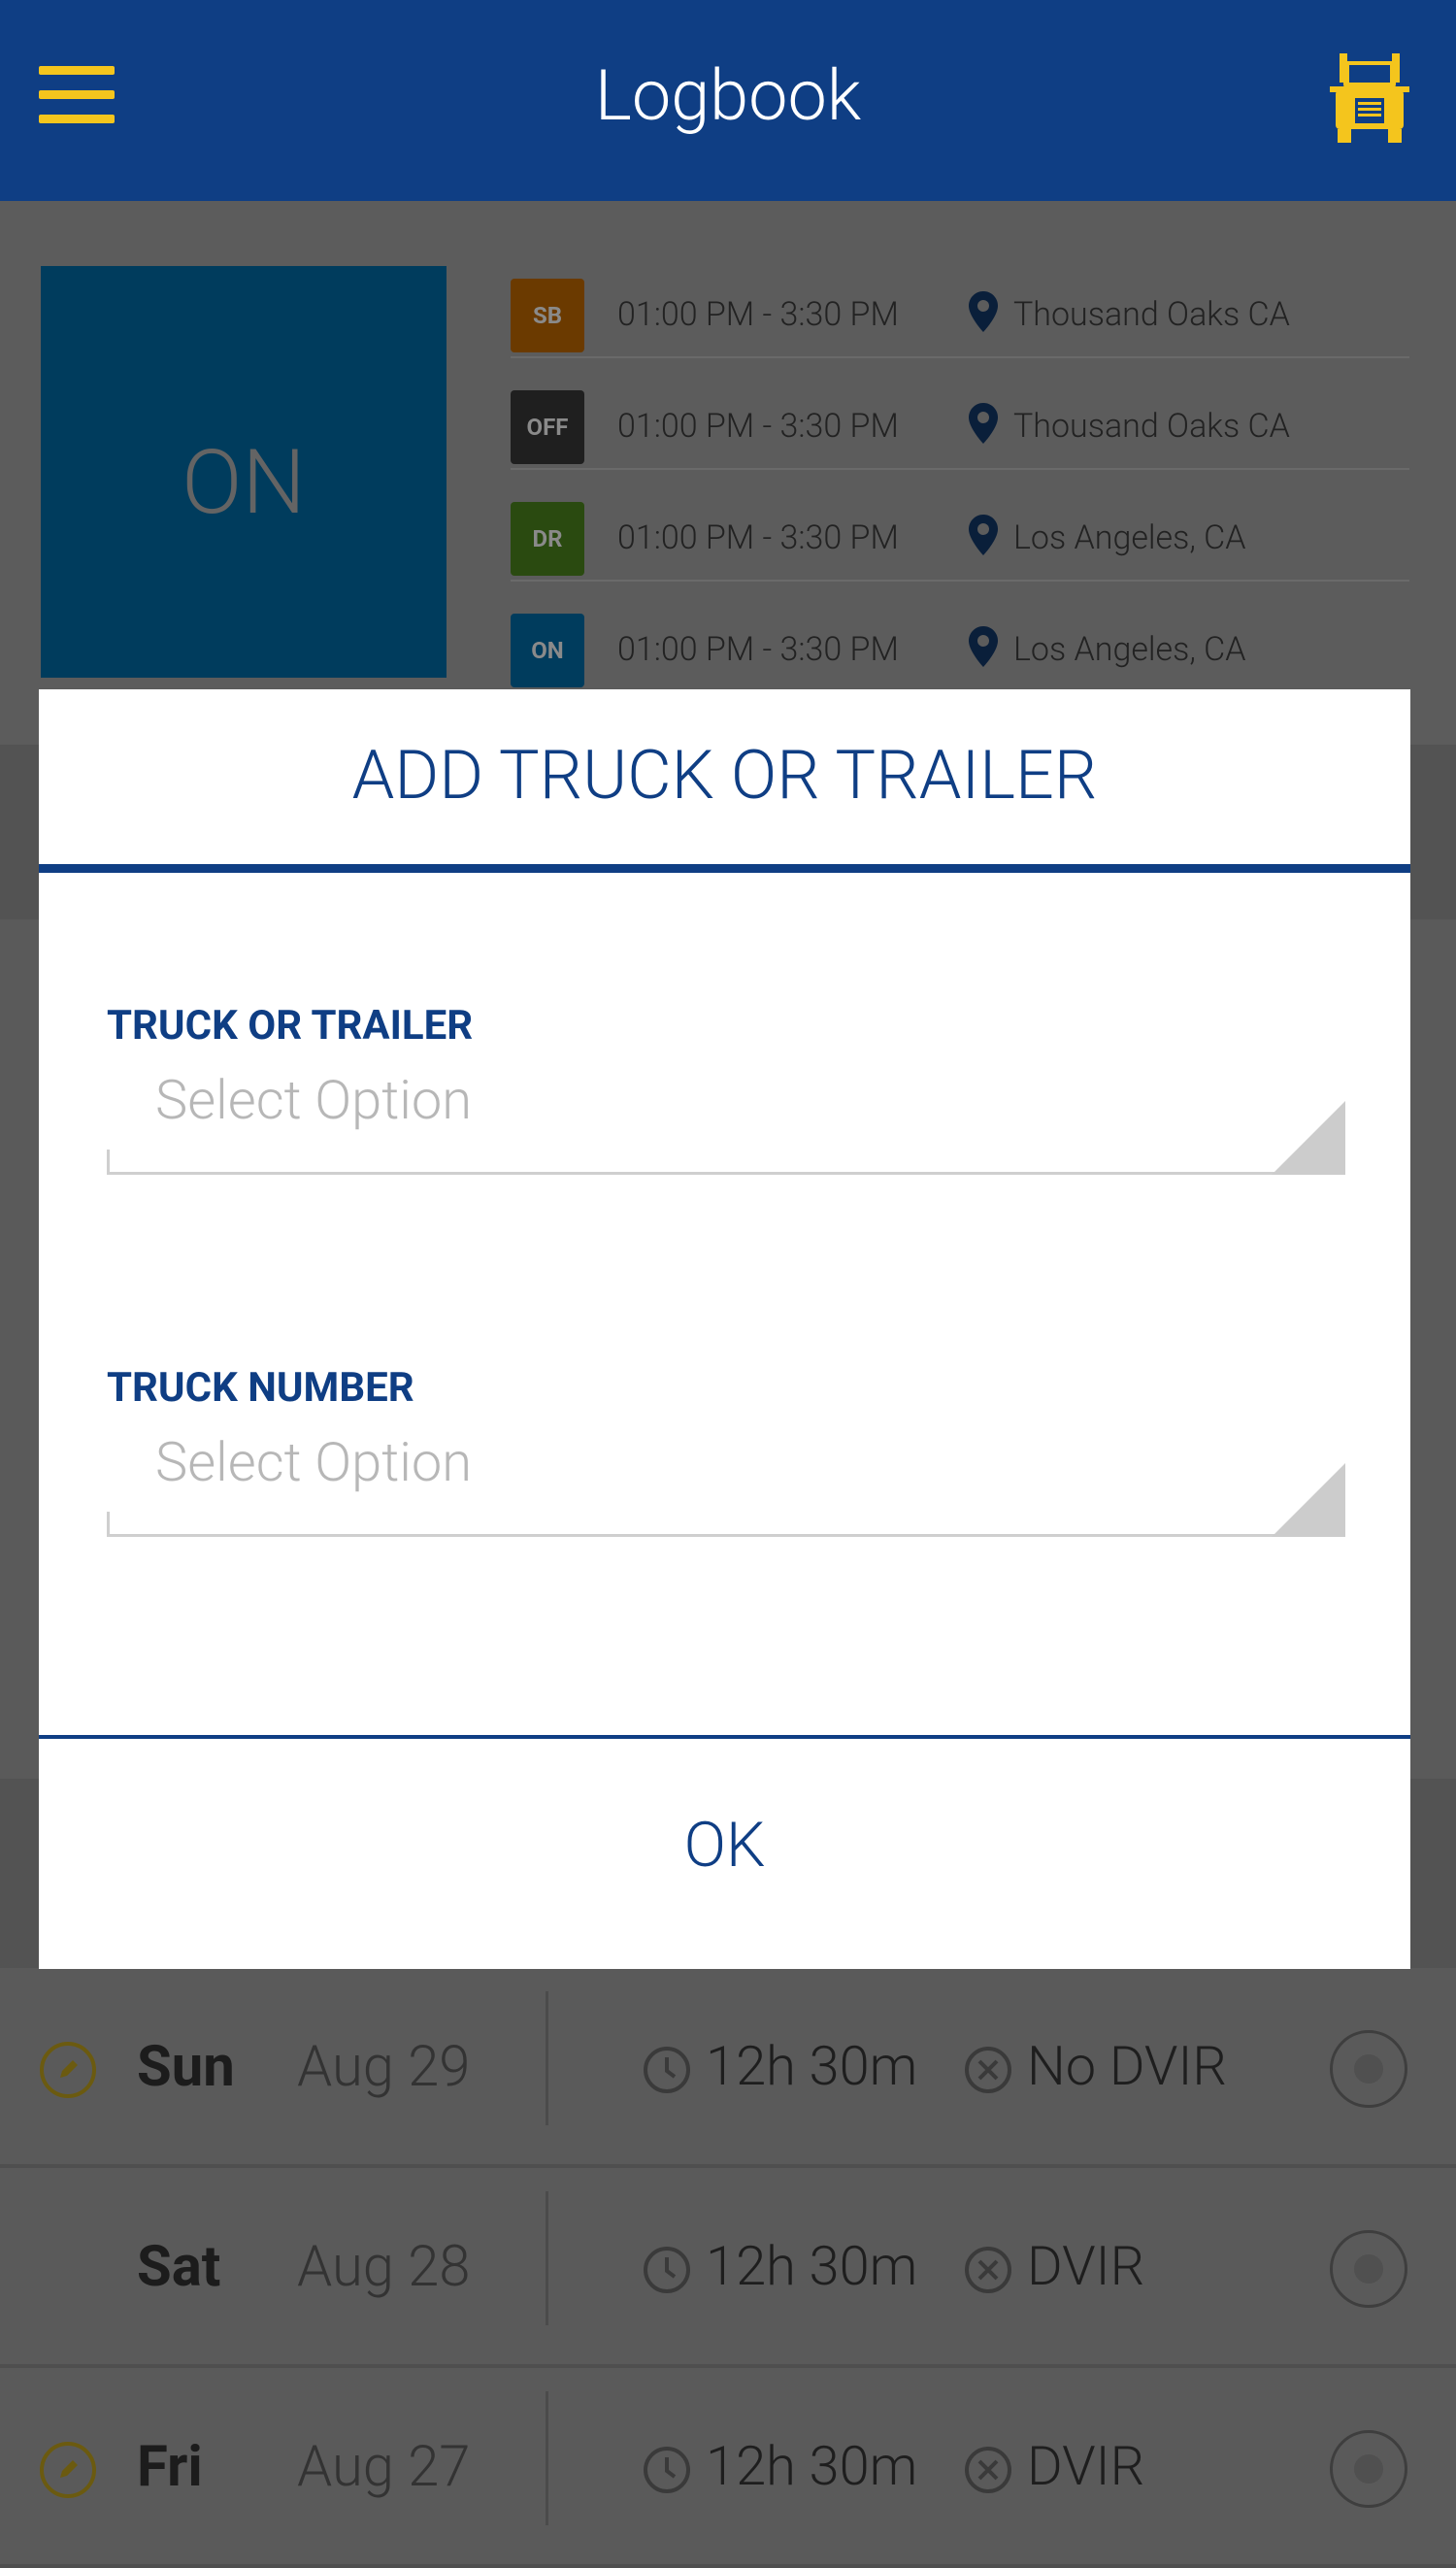 This screenshot has height=2568, width=1456. I want to click on current-status-label: ON, so click(244, 483).